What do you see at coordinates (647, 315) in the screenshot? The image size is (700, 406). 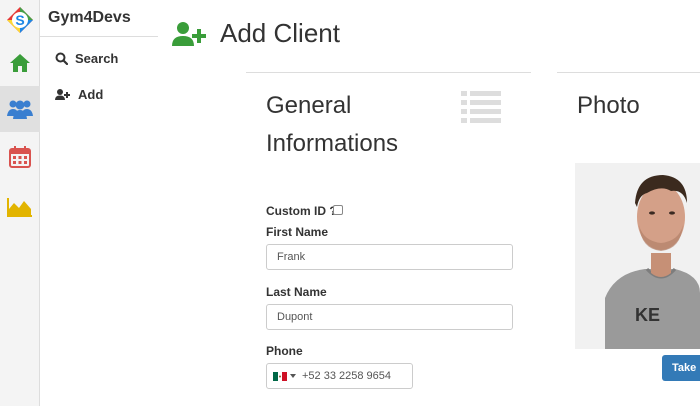 I see `svg-text: KE` at bounding box center [647, 315].